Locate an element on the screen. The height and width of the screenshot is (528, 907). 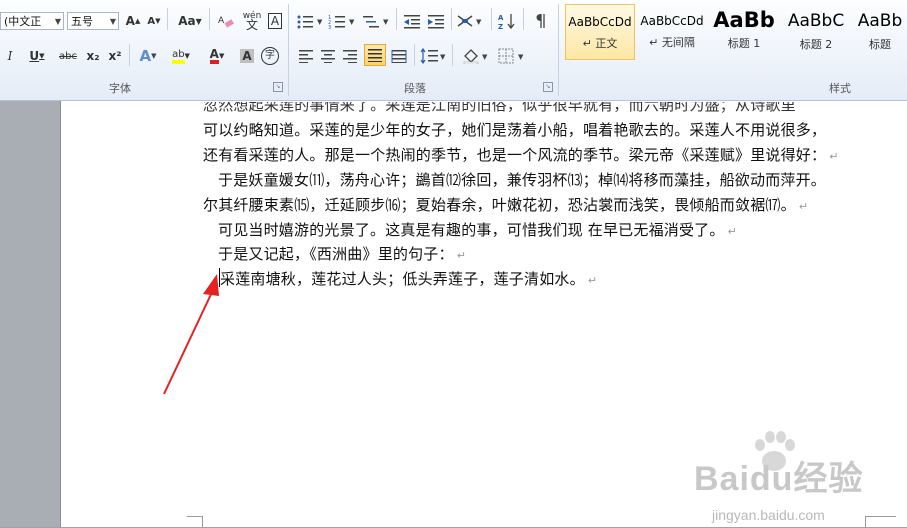
char-shading-button: A is located at coordinates (247, 56).